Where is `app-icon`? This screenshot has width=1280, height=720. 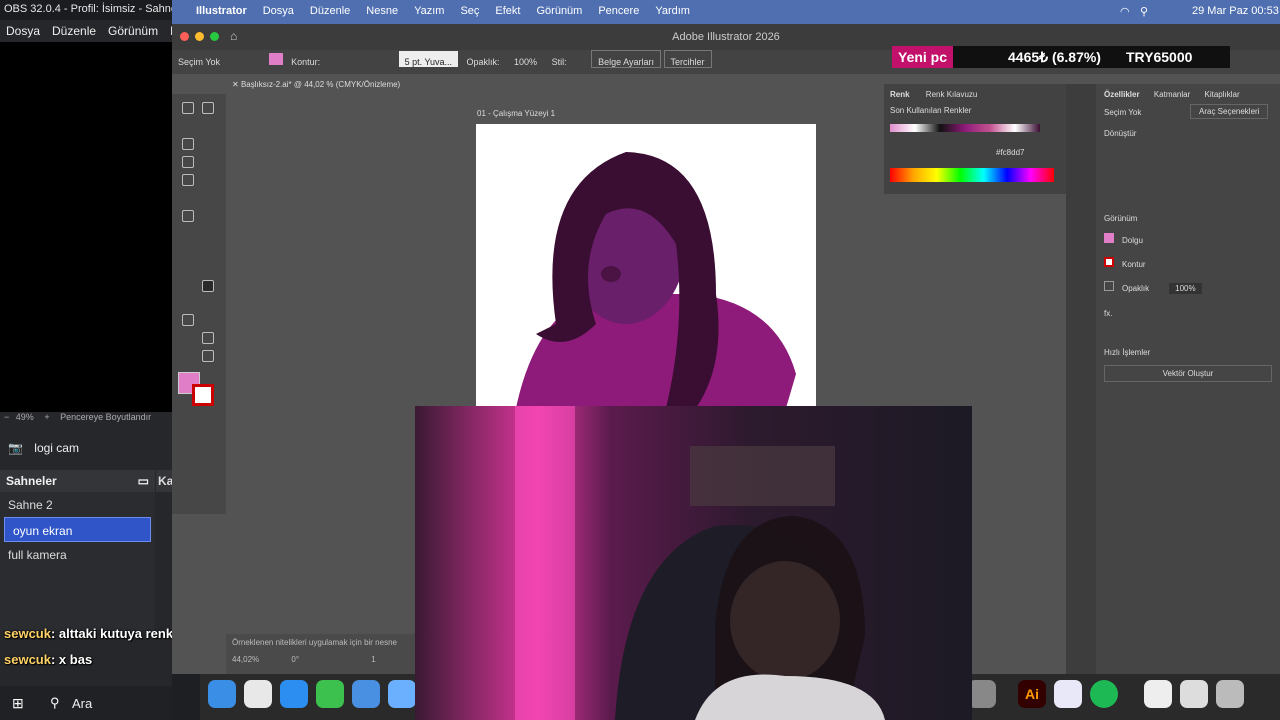 app-icon is located at coordinates (1068, 694).